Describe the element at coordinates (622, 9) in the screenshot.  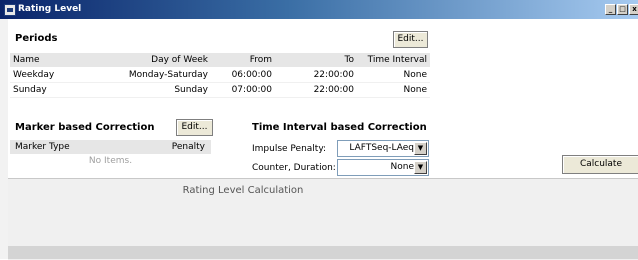
I see `maximize-button: □` at that location.